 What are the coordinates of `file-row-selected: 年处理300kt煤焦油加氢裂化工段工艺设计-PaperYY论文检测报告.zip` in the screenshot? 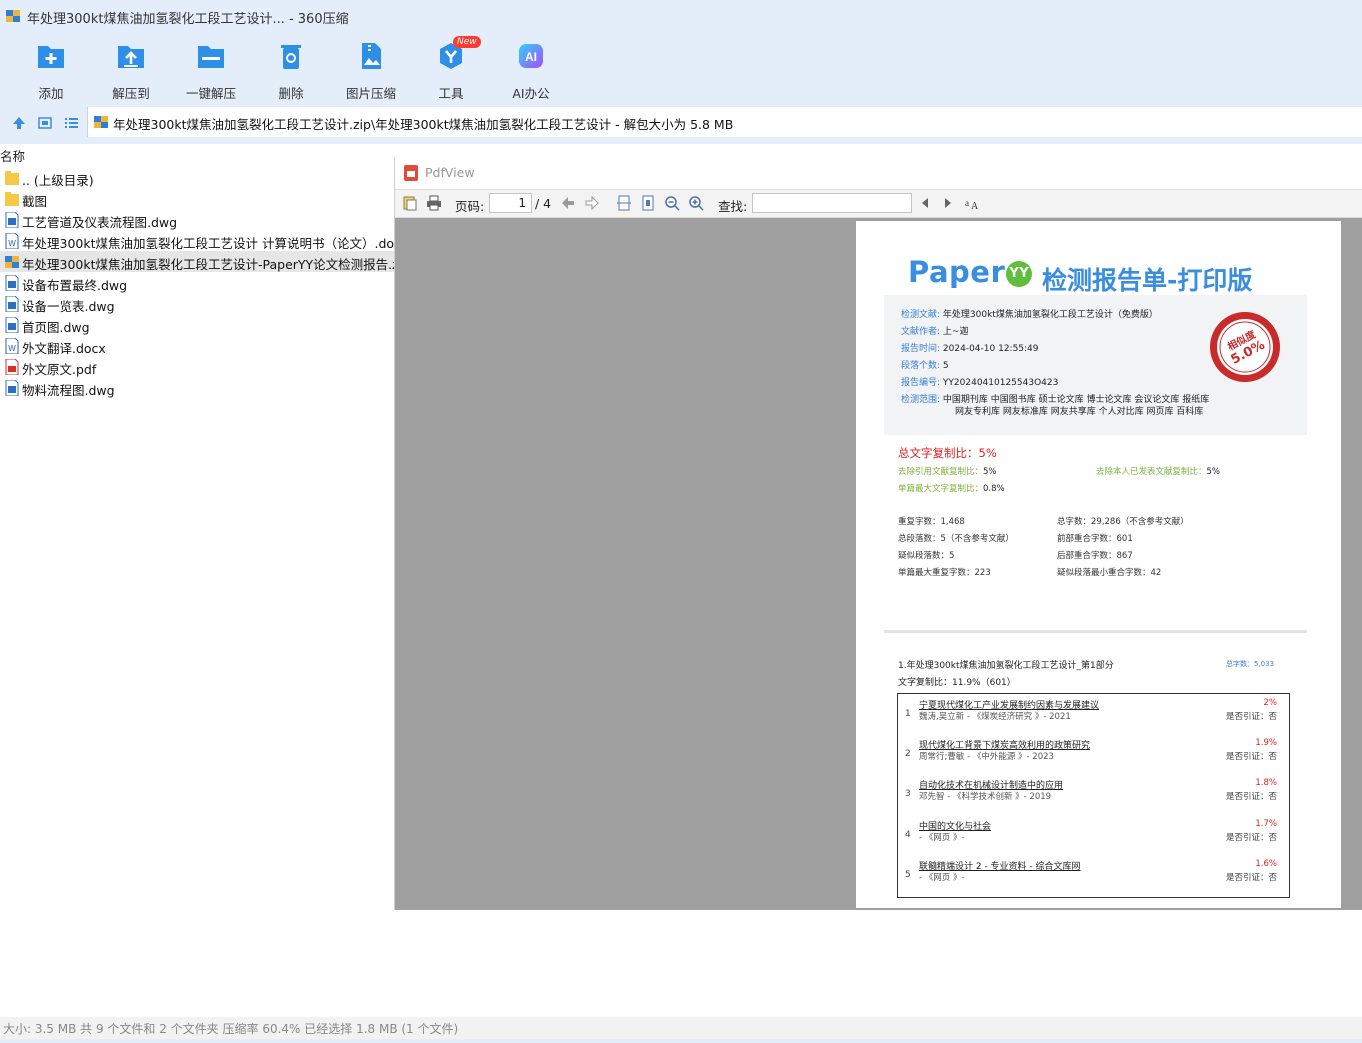 It's located at (205, 261).